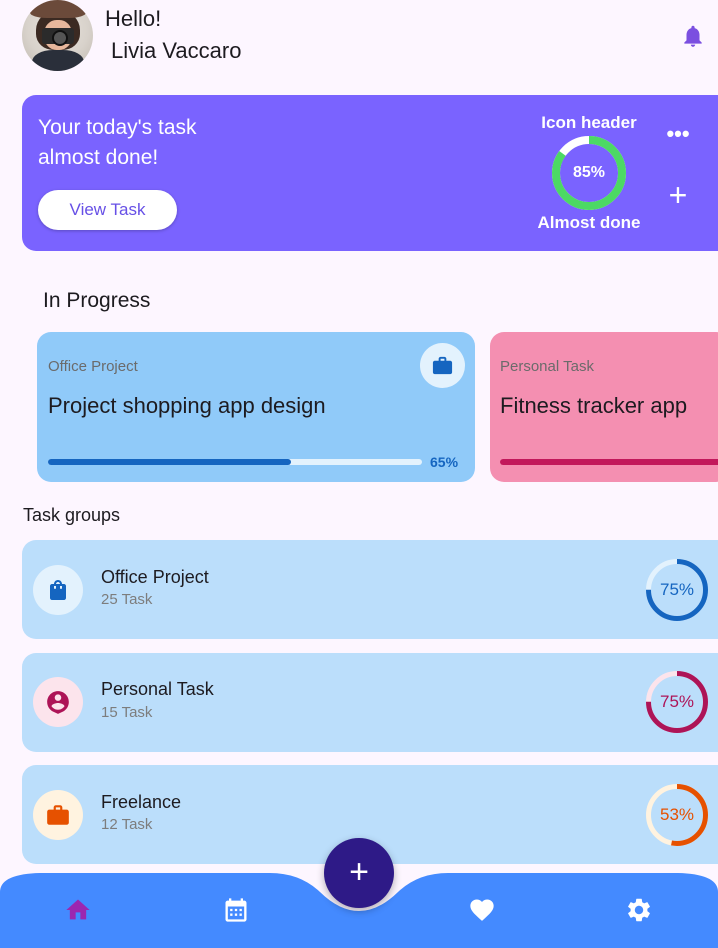  What do you see at coordinates (594, 405) in the screenshot?
I see `progress-card-title: Fitness tracker app` at bounding box center [594, 405].